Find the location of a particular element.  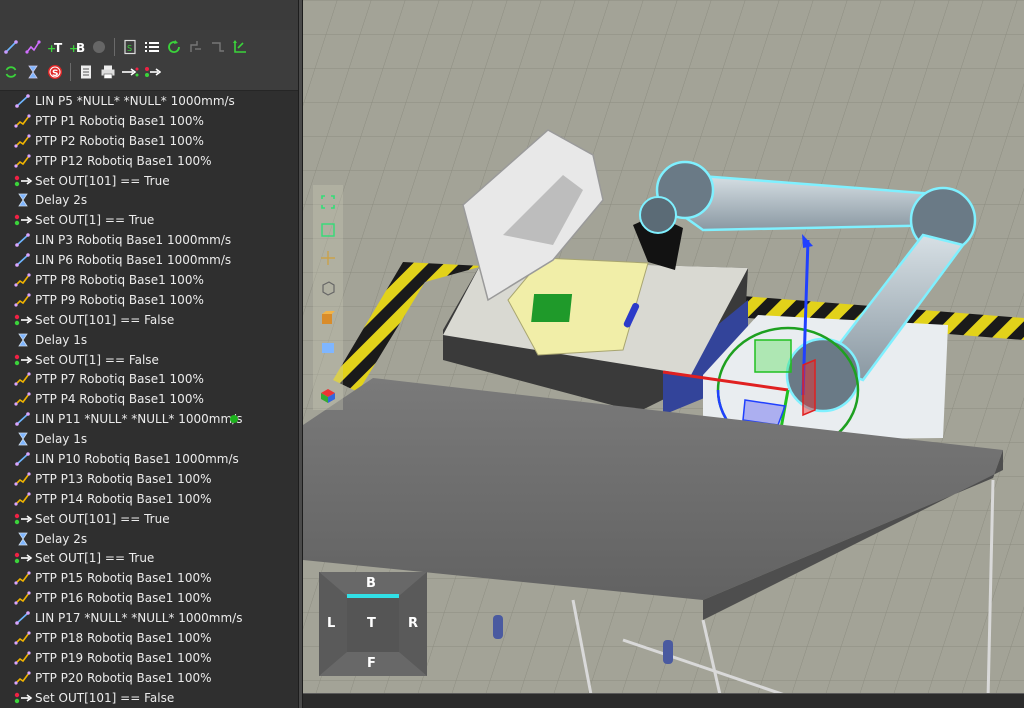

program-line: LIN P11 *NULL* *NULL* 1000mm/s is located at coordinates (149, 419).